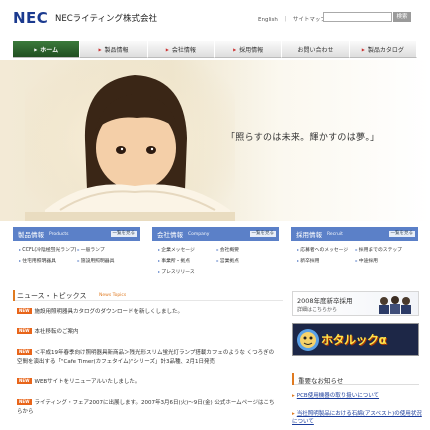 This screenshot has height=430, width=430. Describe the element at coordinates (107, 261) in the screenshot. I see `products-item: 施設用照明器具` at that location.